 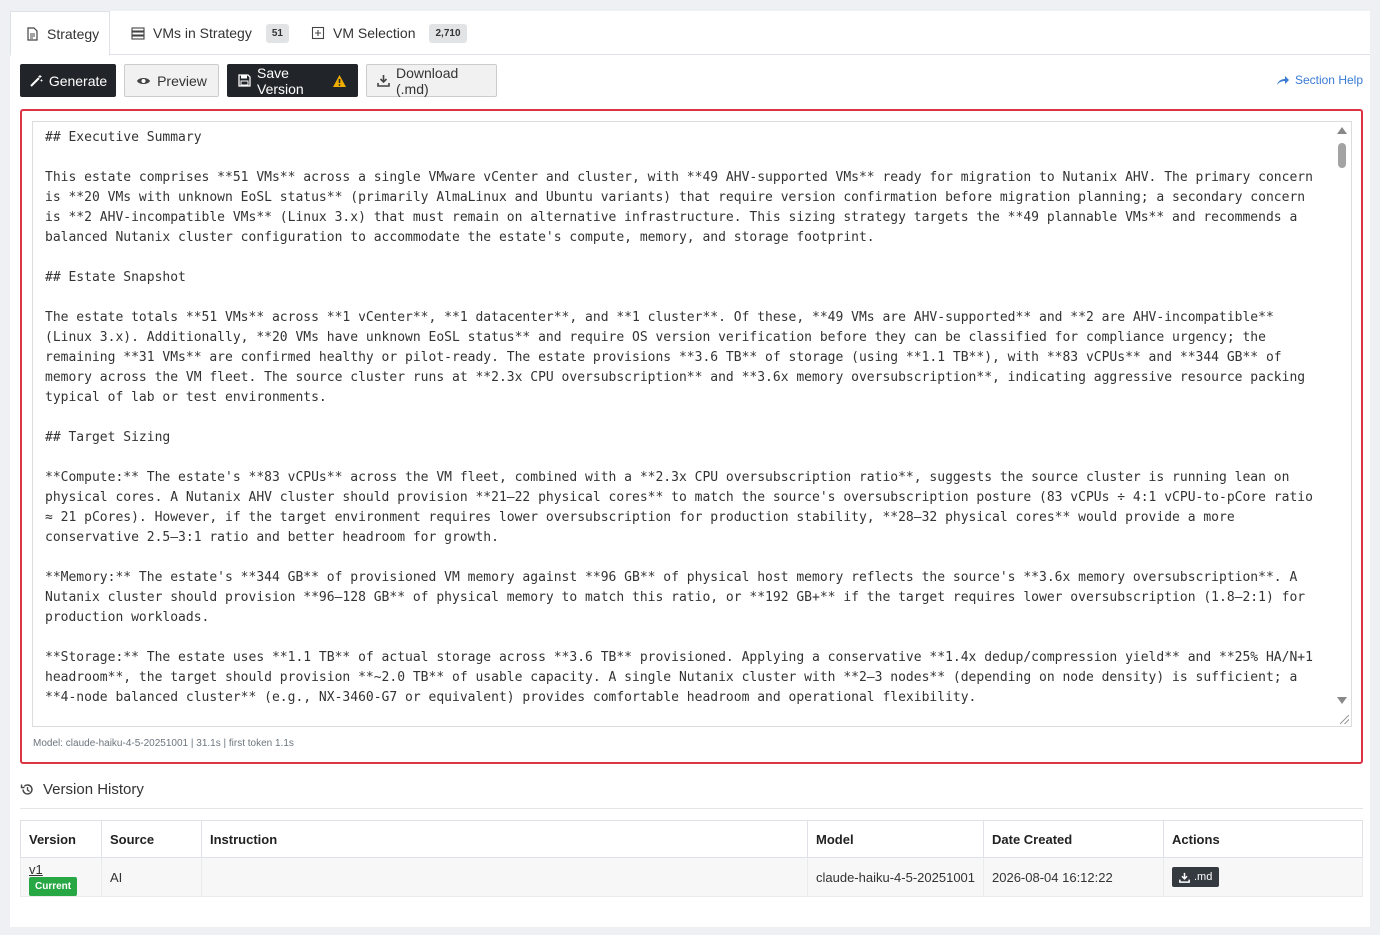 What do you see at coordinates (1073, 877) in the screenshot?
I see `date-created-cell: 2026-08-04 16:12:22` at bounding box center [1073, 877].